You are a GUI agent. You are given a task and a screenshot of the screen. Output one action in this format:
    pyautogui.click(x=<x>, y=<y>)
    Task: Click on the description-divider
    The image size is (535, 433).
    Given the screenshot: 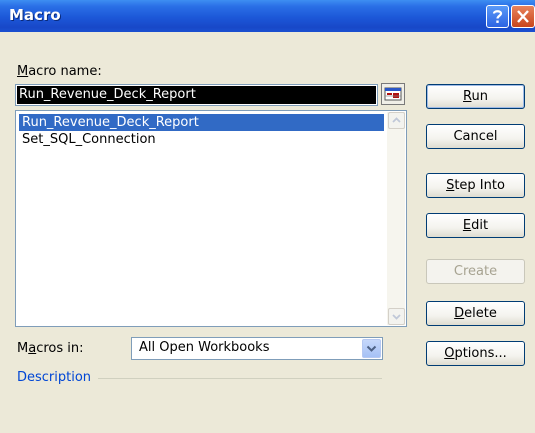 What is the action you would take?
    pyautogui.click(x=240, y=378)
    